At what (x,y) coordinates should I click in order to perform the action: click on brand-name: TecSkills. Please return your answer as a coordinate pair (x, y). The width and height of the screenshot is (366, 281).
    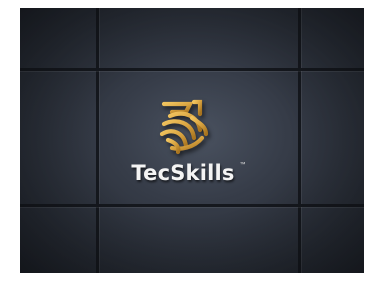
    Looking at the image, I should click on (183, 173).